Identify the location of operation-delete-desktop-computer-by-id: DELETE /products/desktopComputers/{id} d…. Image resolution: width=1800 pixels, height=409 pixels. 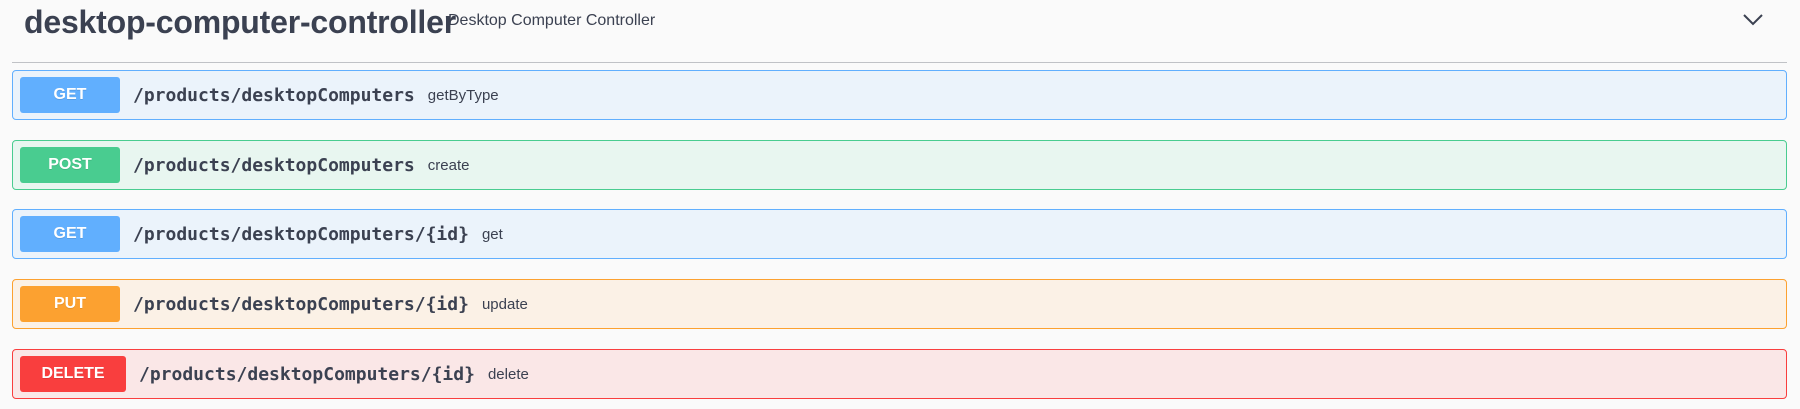
(899, 374).